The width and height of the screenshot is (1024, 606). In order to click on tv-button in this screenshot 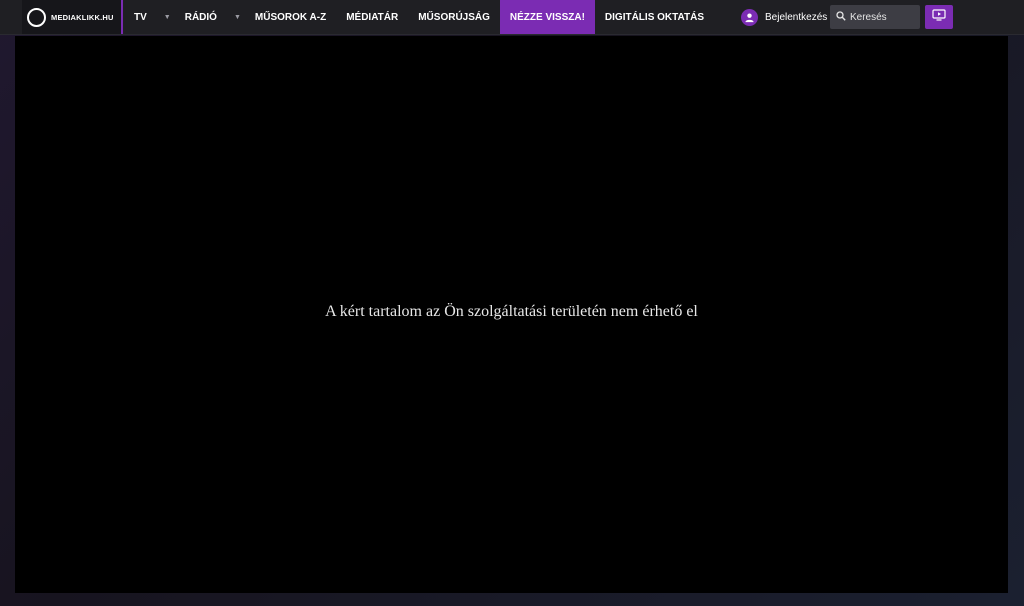, I will do `click(939, 17)`.